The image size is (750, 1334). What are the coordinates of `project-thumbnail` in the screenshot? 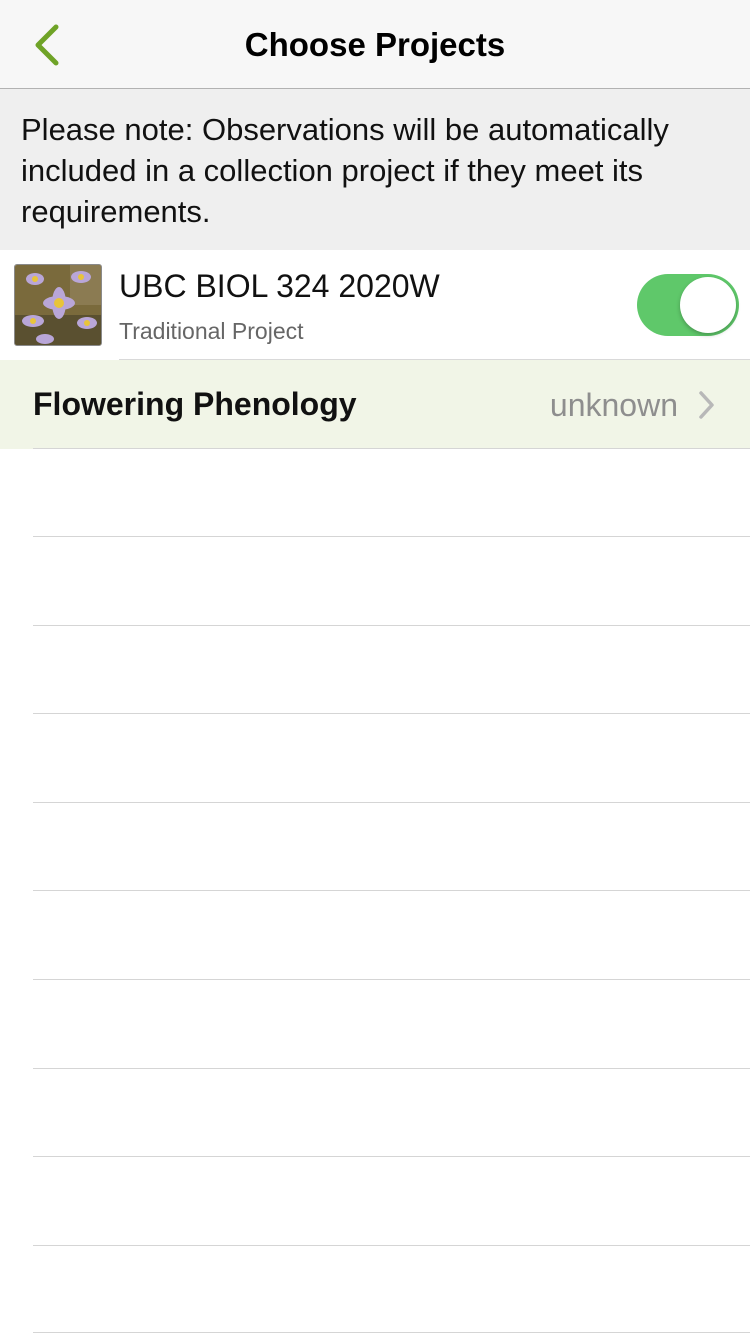 It's located at (58, 305).